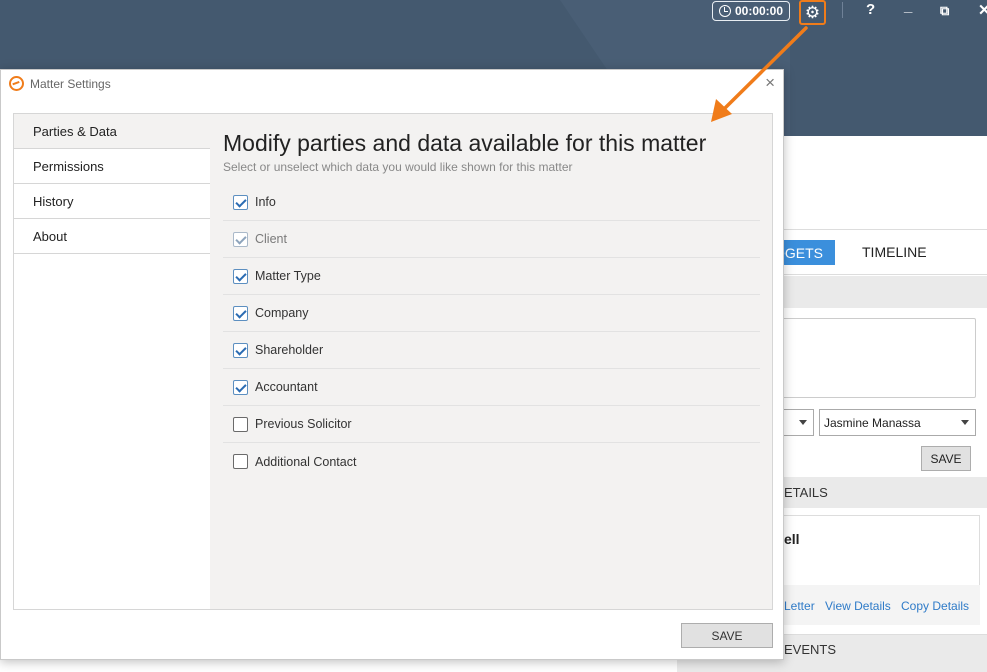  I want to click on bg-letter-link: Letter, so click(799, 606).